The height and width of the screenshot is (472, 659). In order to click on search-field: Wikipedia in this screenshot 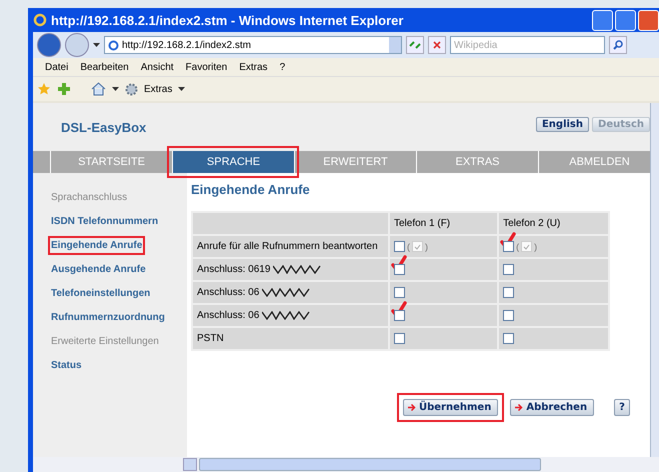, I will do `click(527, 45)`.